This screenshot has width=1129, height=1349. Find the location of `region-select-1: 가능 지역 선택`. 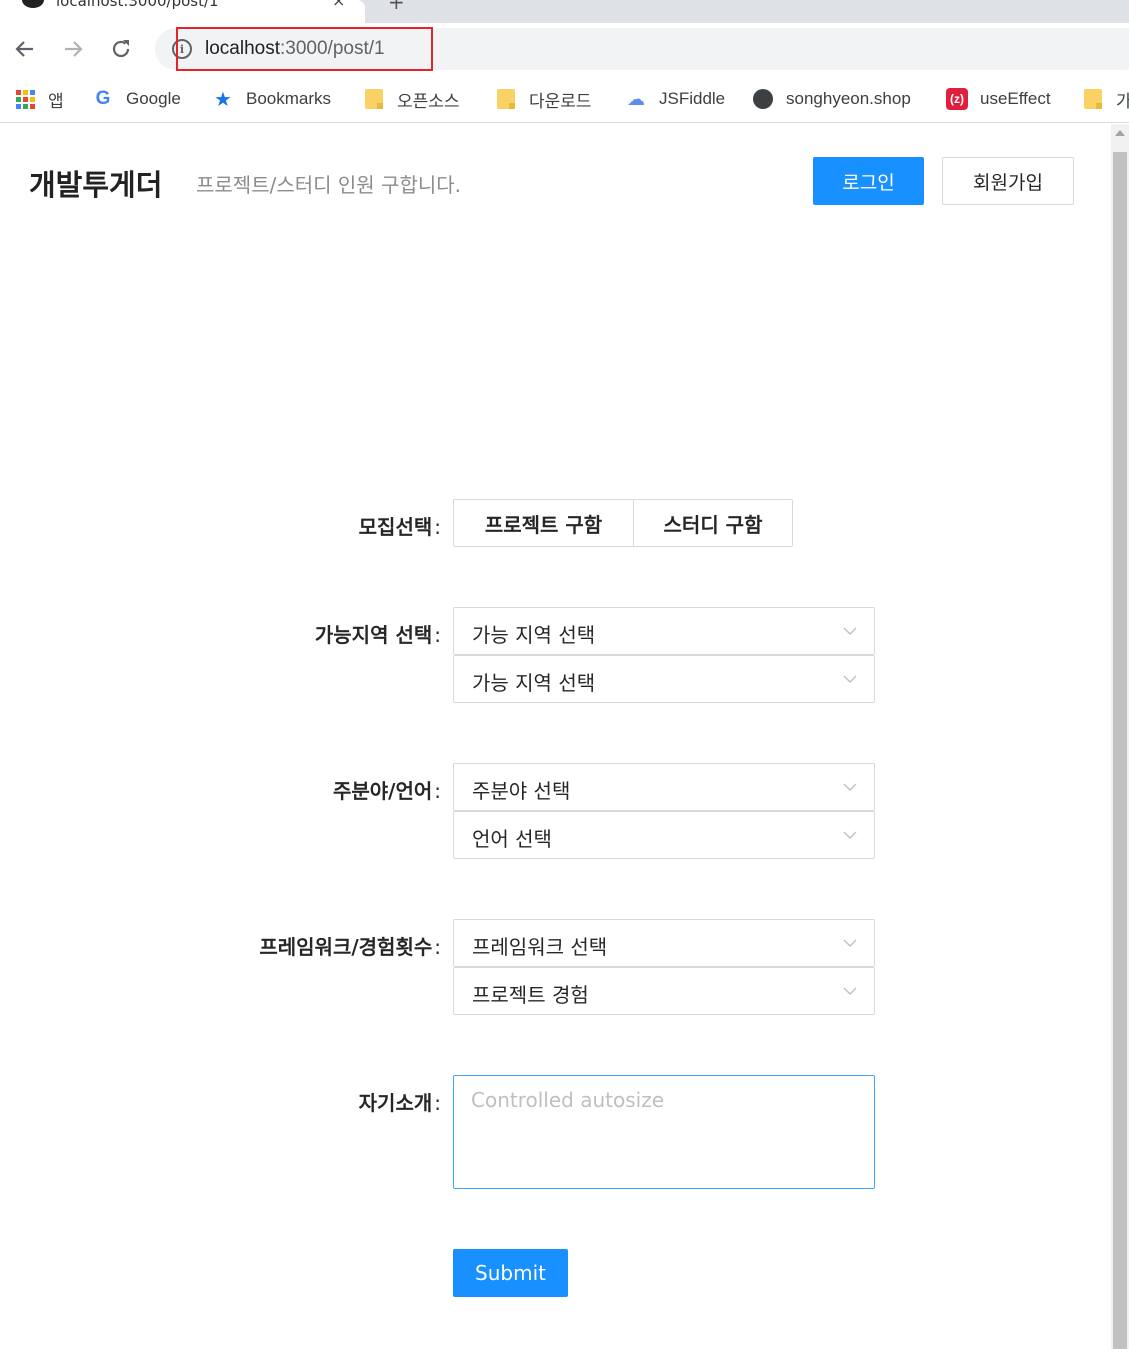

region-select-1: 가능 지역 선택 is located at coordinates (664, 631).